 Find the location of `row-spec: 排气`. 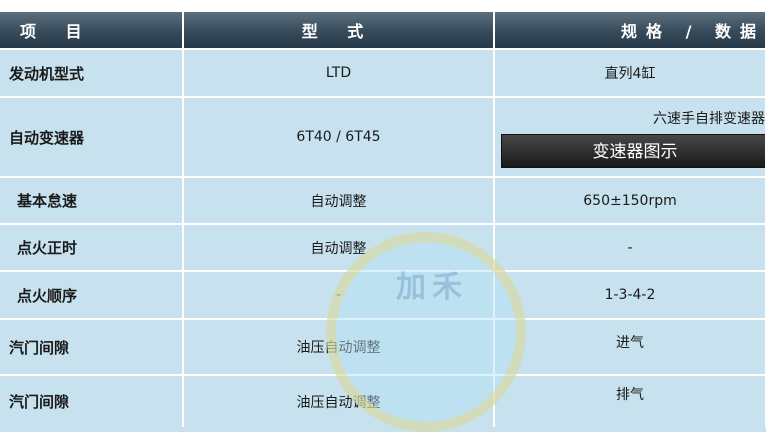

row-spec: 排气 is located at coordinates (630, 401).